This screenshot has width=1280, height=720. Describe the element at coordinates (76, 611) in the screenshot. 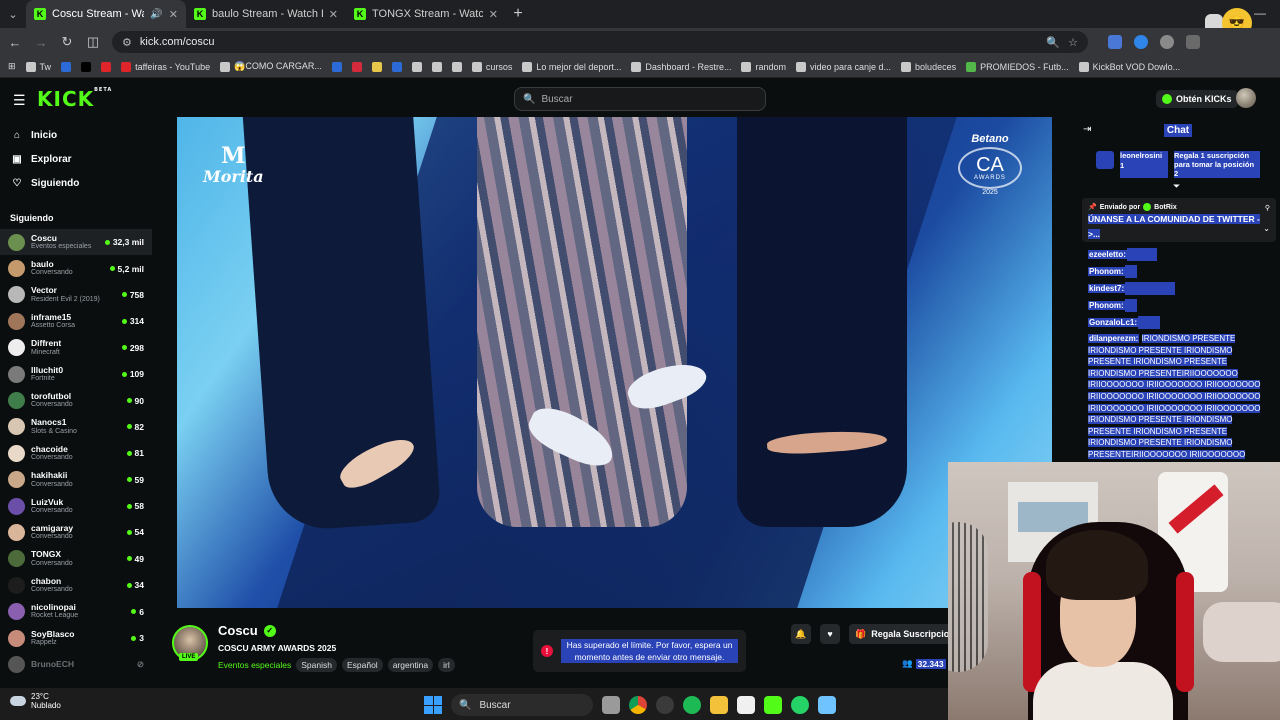

I see `following-channel-item: nicolinopai Rocket League 6` at that location.